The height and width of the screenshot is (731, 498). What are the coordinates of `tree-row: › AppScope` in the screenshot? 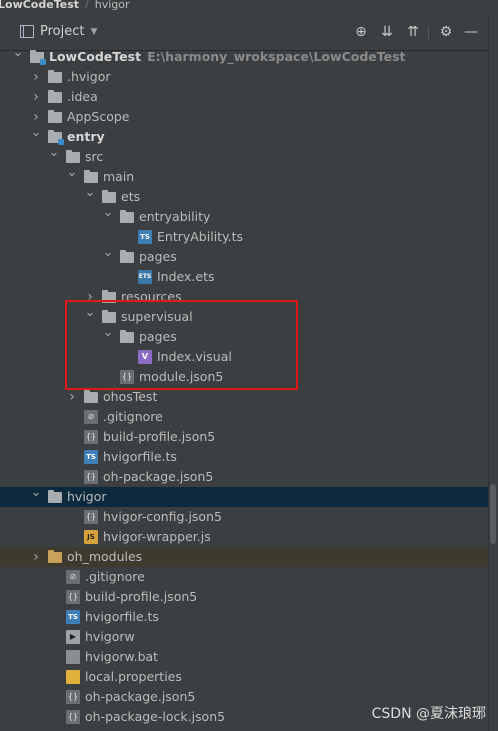 It's located at (244, 117).